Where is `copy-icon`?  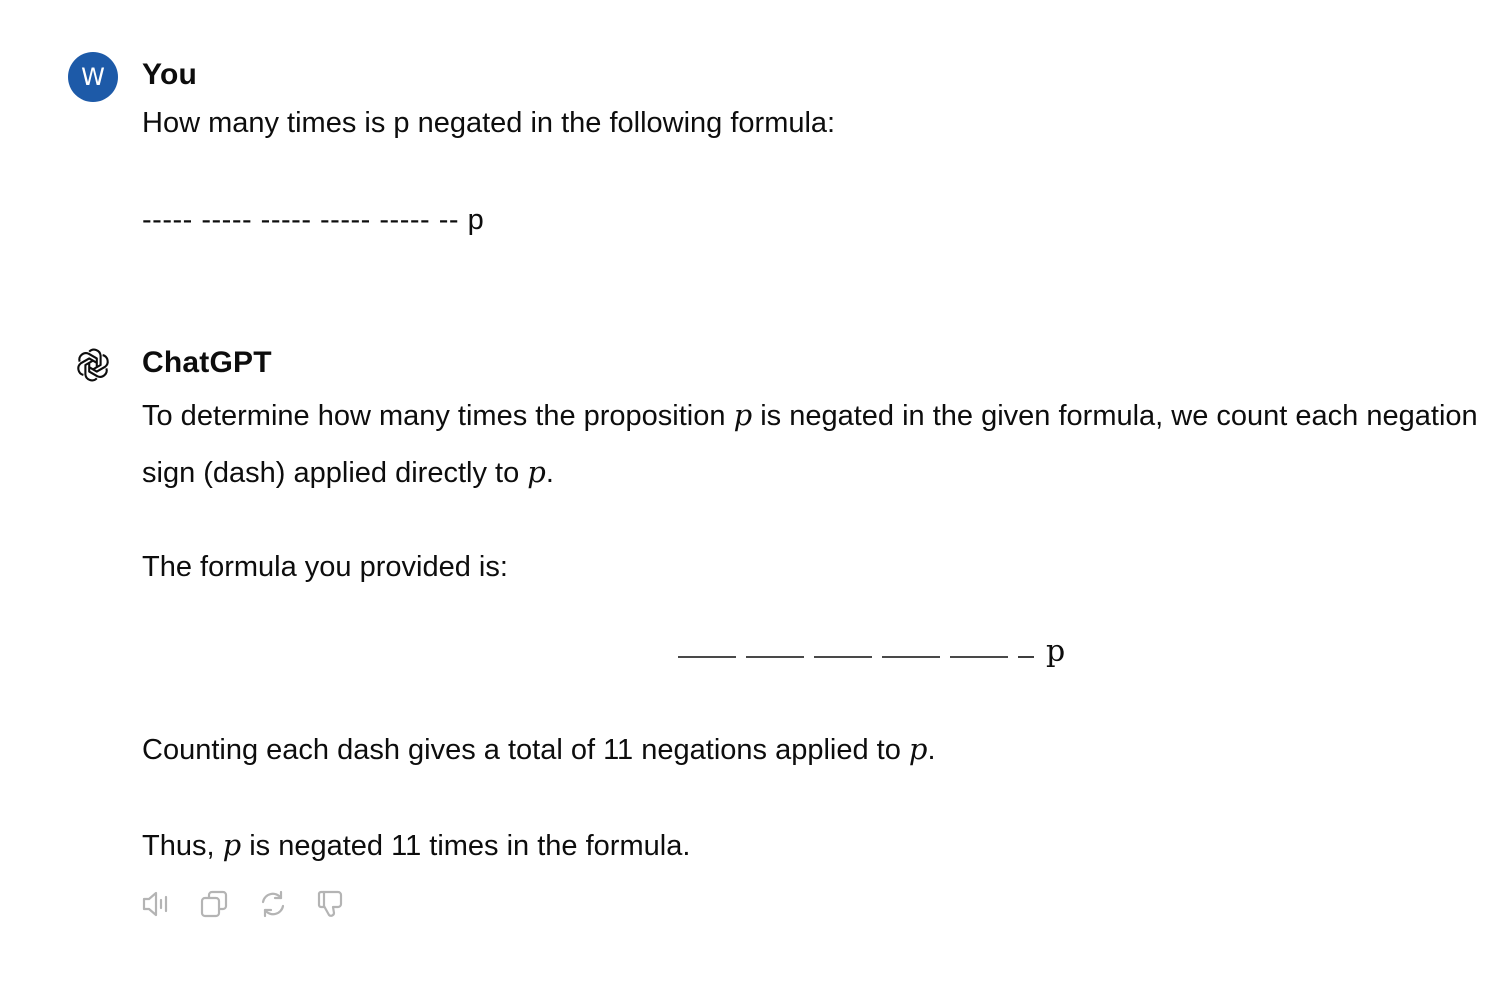 copy-icon is located at coordinates (214, 904).